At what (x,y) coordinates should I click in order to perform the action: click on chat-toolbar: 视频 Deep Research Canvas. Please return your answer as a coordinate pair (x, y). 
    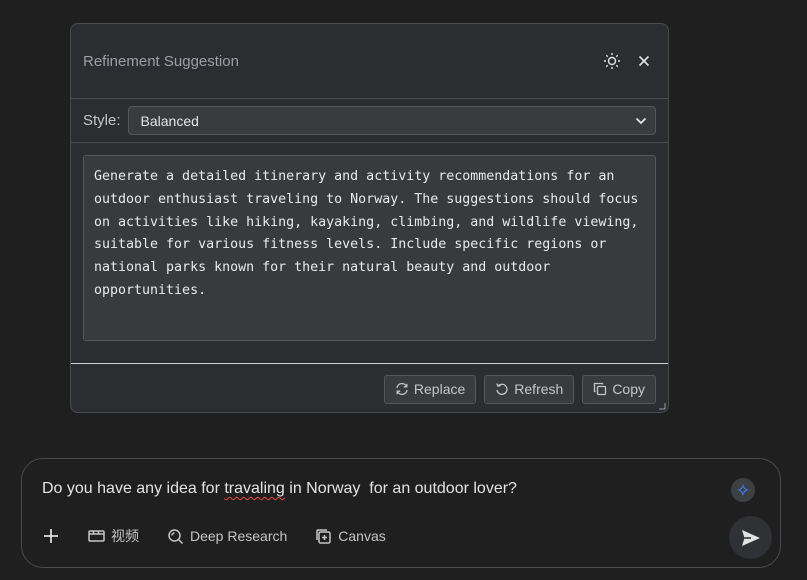
    Looking at the image, I should click on (227, 536).